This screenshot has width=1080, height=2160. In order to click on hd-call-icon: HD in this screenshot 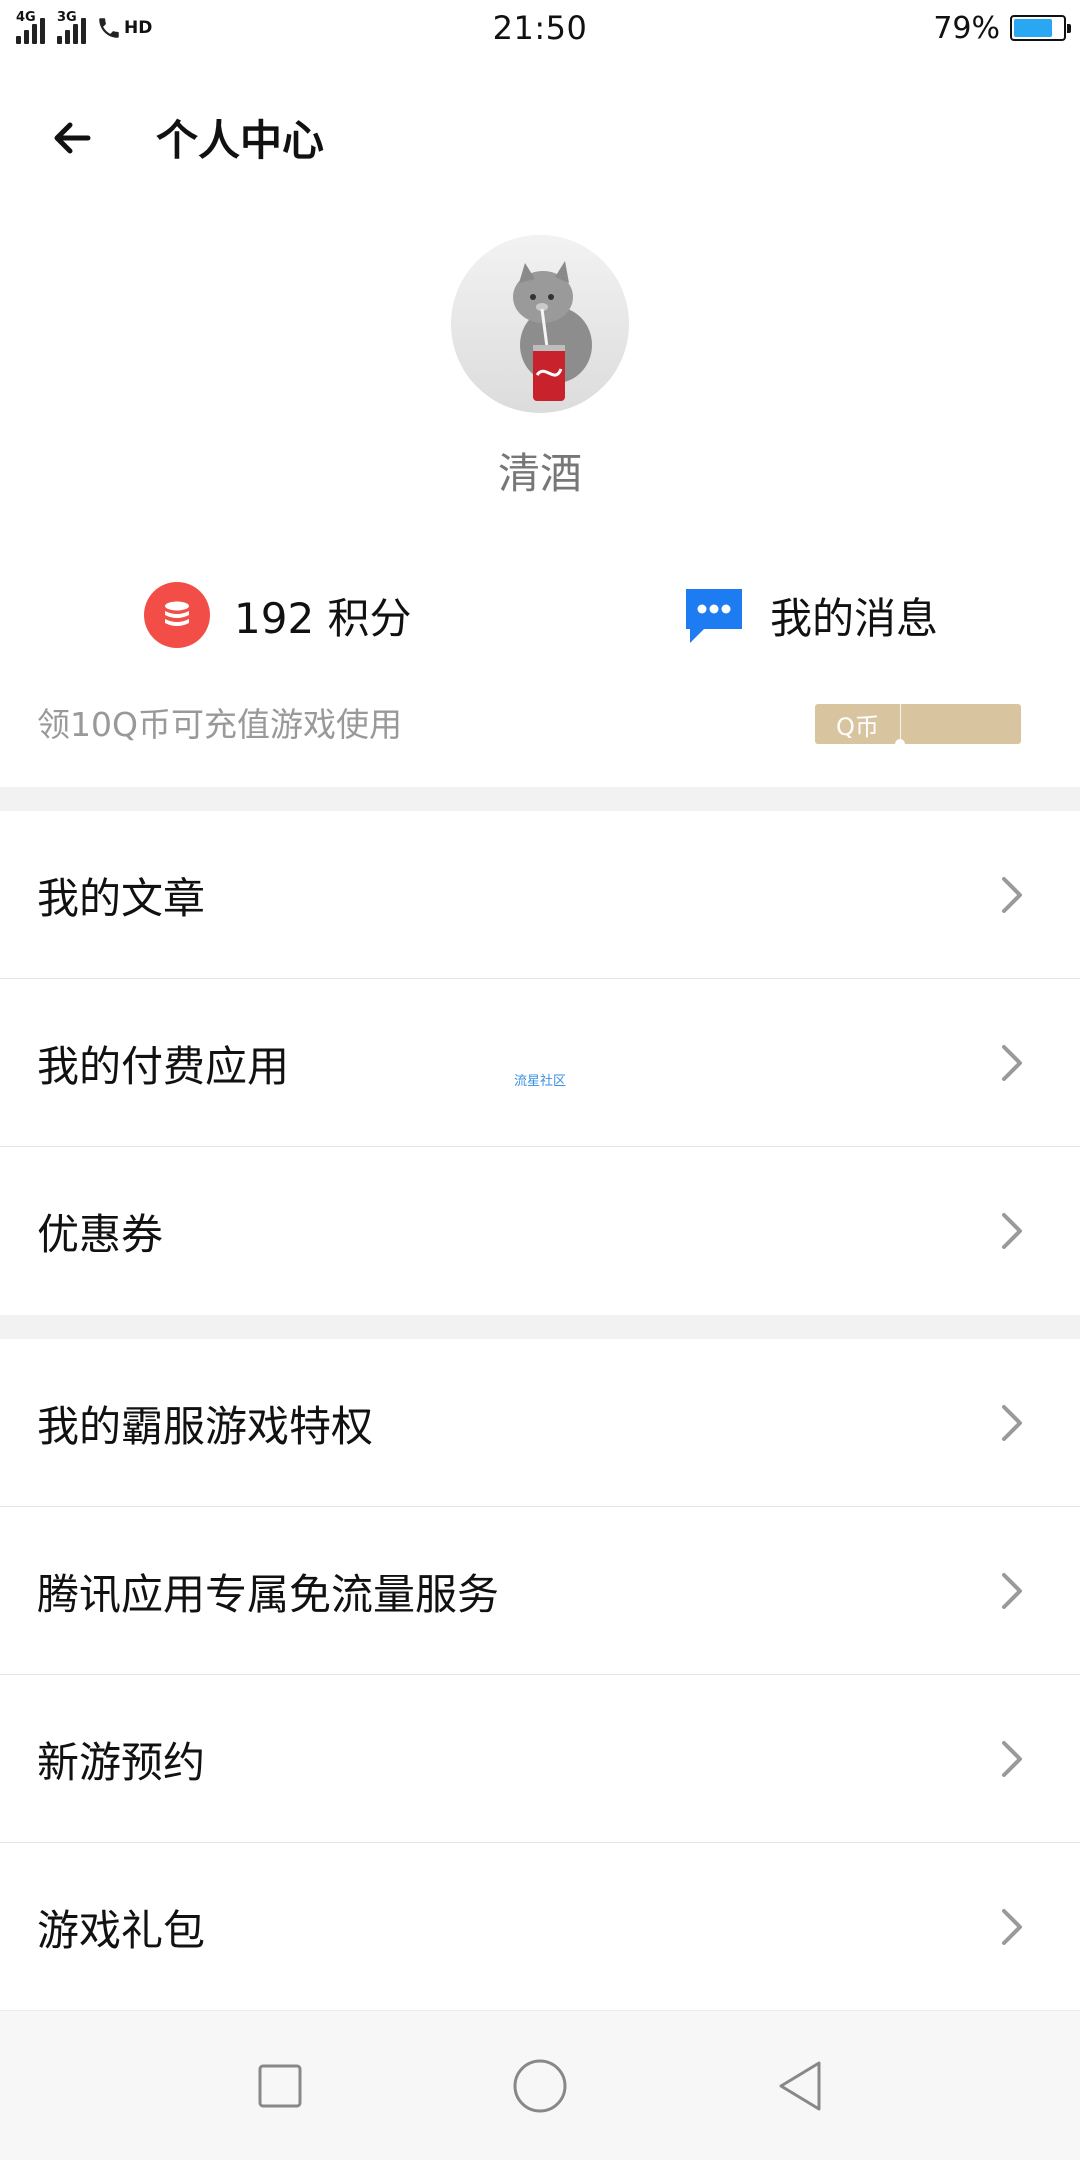, I will do `click(124, 28)`.